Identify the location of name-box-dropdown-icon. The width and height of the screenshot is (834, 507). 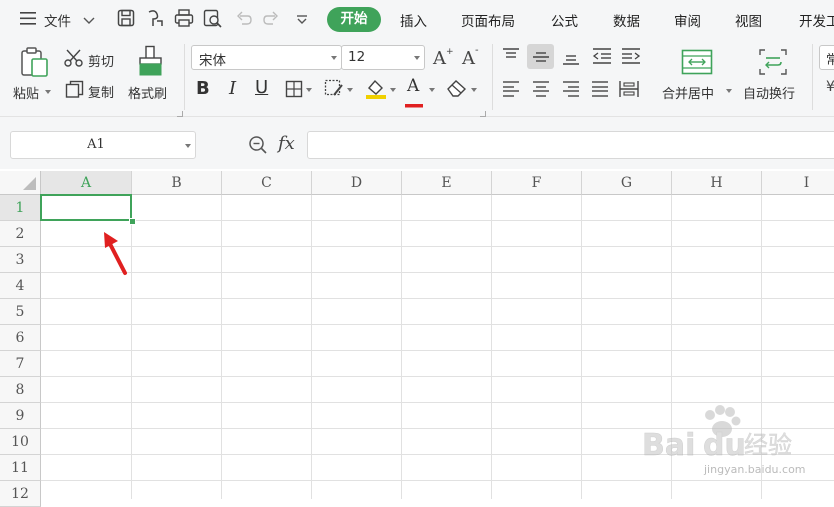
(188, 146).